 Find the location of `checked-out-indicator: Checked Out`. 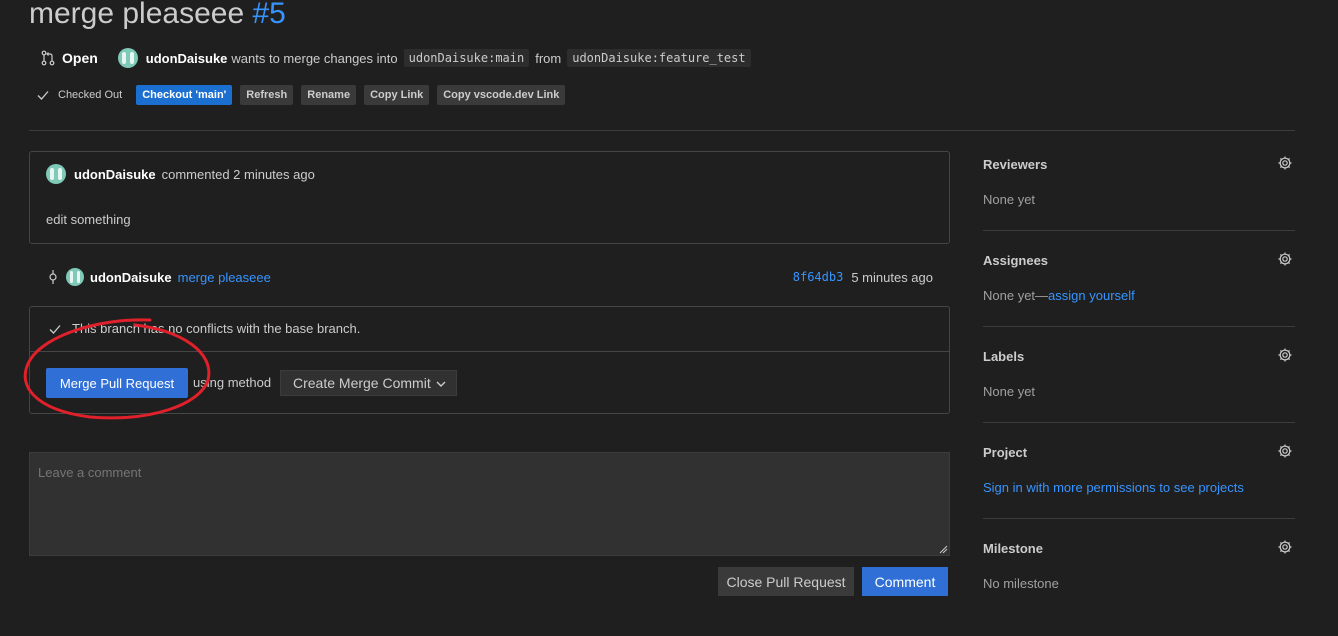

checked-out-indicator: Checked Out is located at coordinates (79, 95).